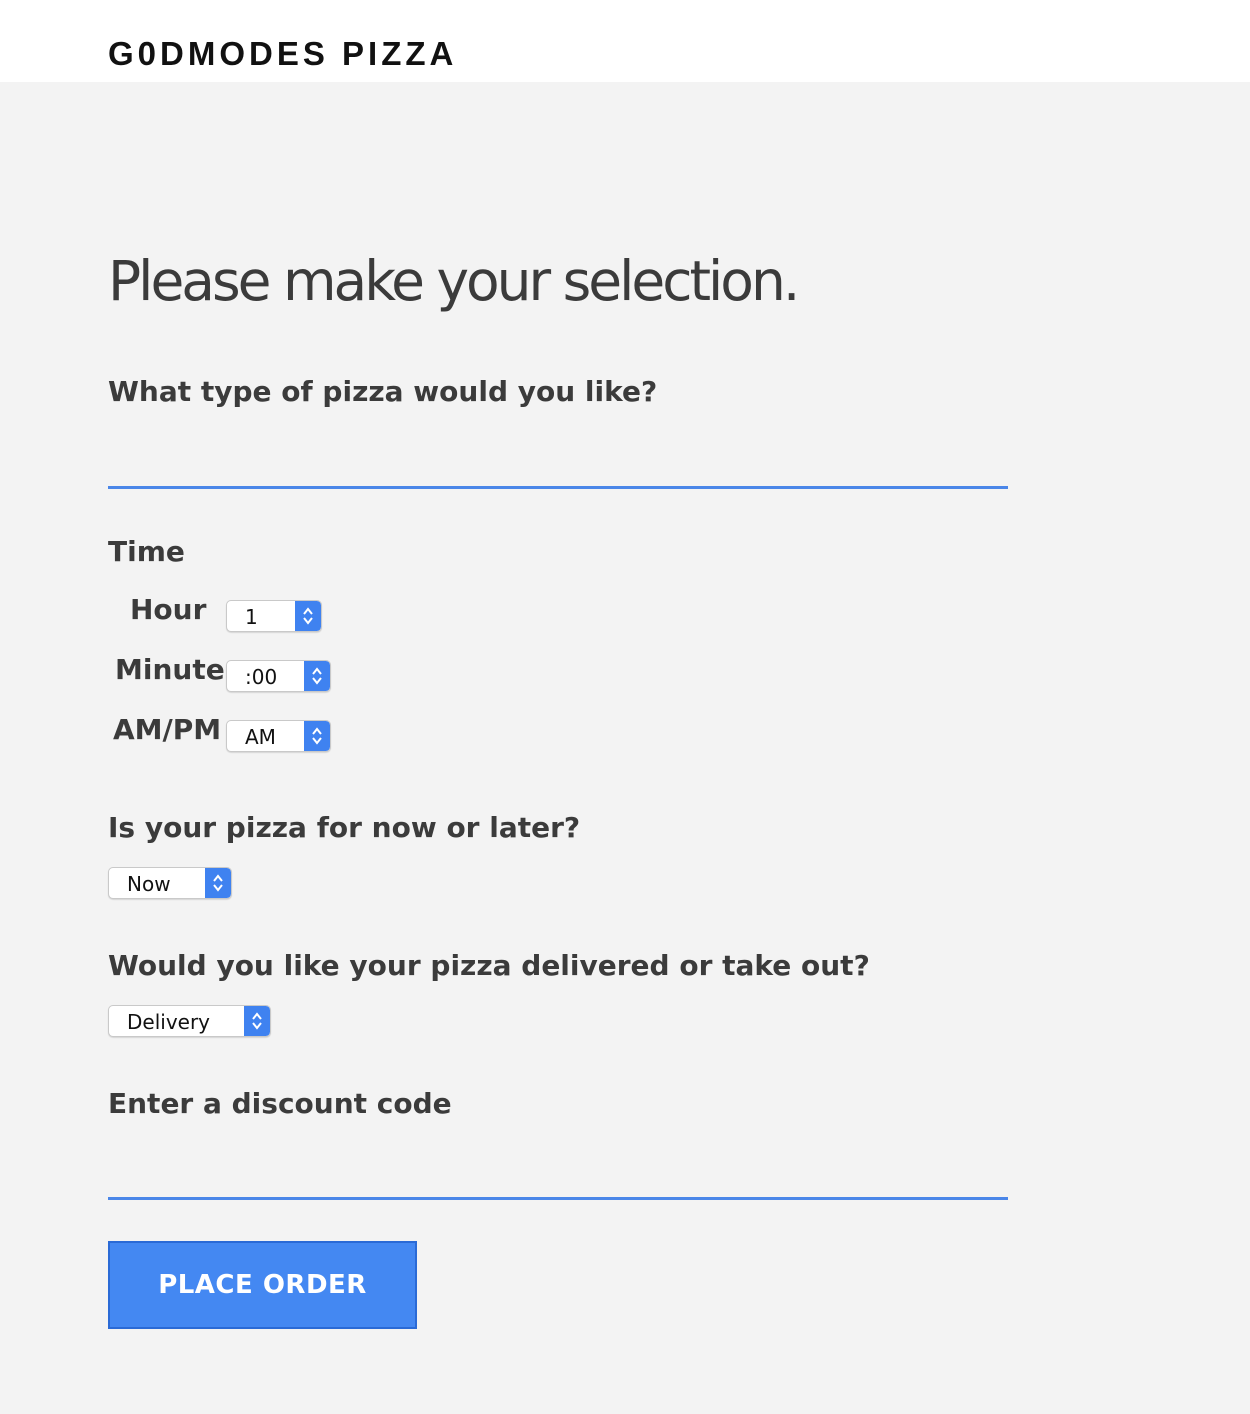 This screenshot has height=1414, width=1250. I want to click on ampm-label: AM/PM, so click(167, 729).